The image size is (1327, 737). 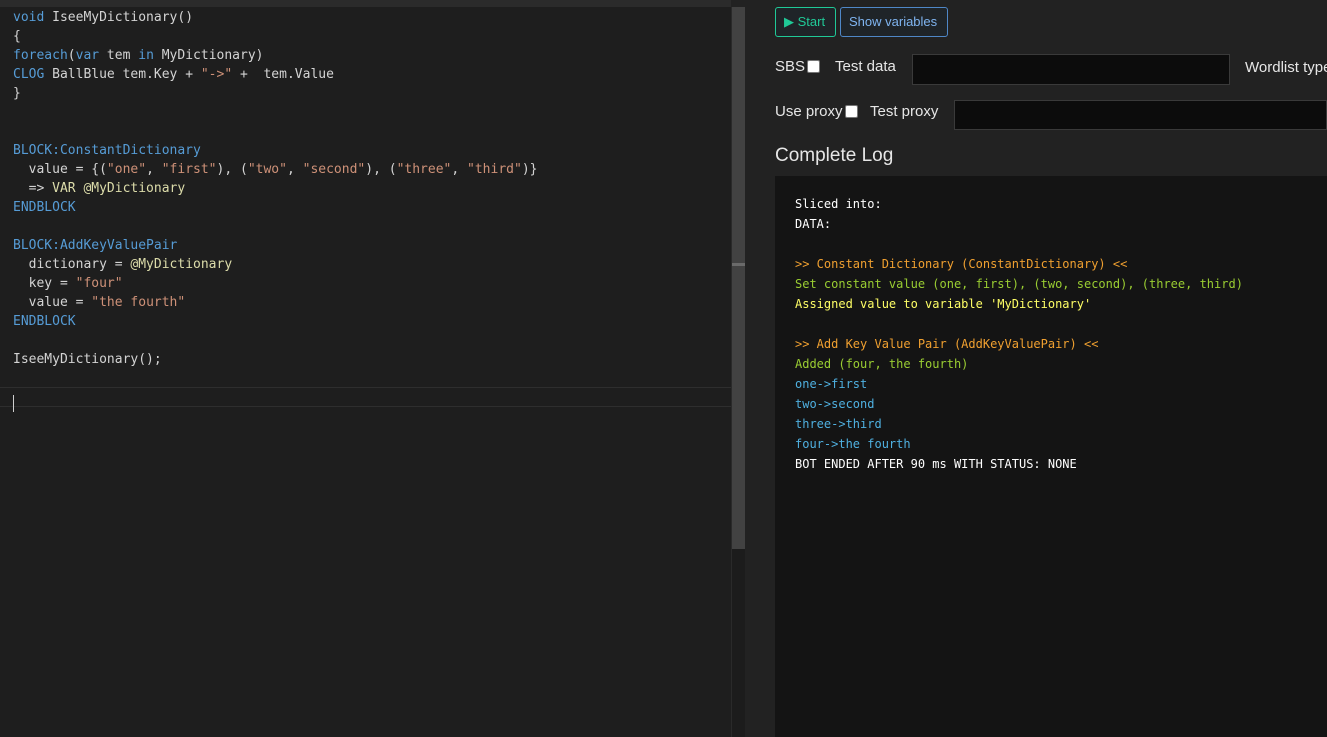 I want to click on wordlist-type-label: Wordlist type, so click(x=1286, y=67).